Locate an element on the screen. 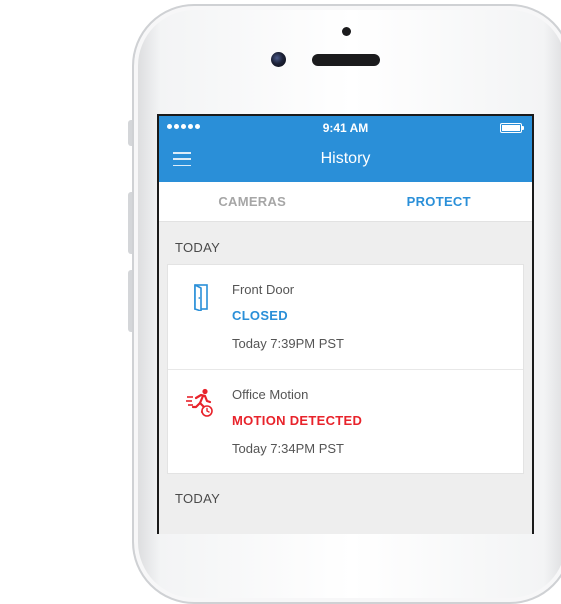 This screenshot has width=561, height=604. battery-icon is located at coordinates (512, 128).